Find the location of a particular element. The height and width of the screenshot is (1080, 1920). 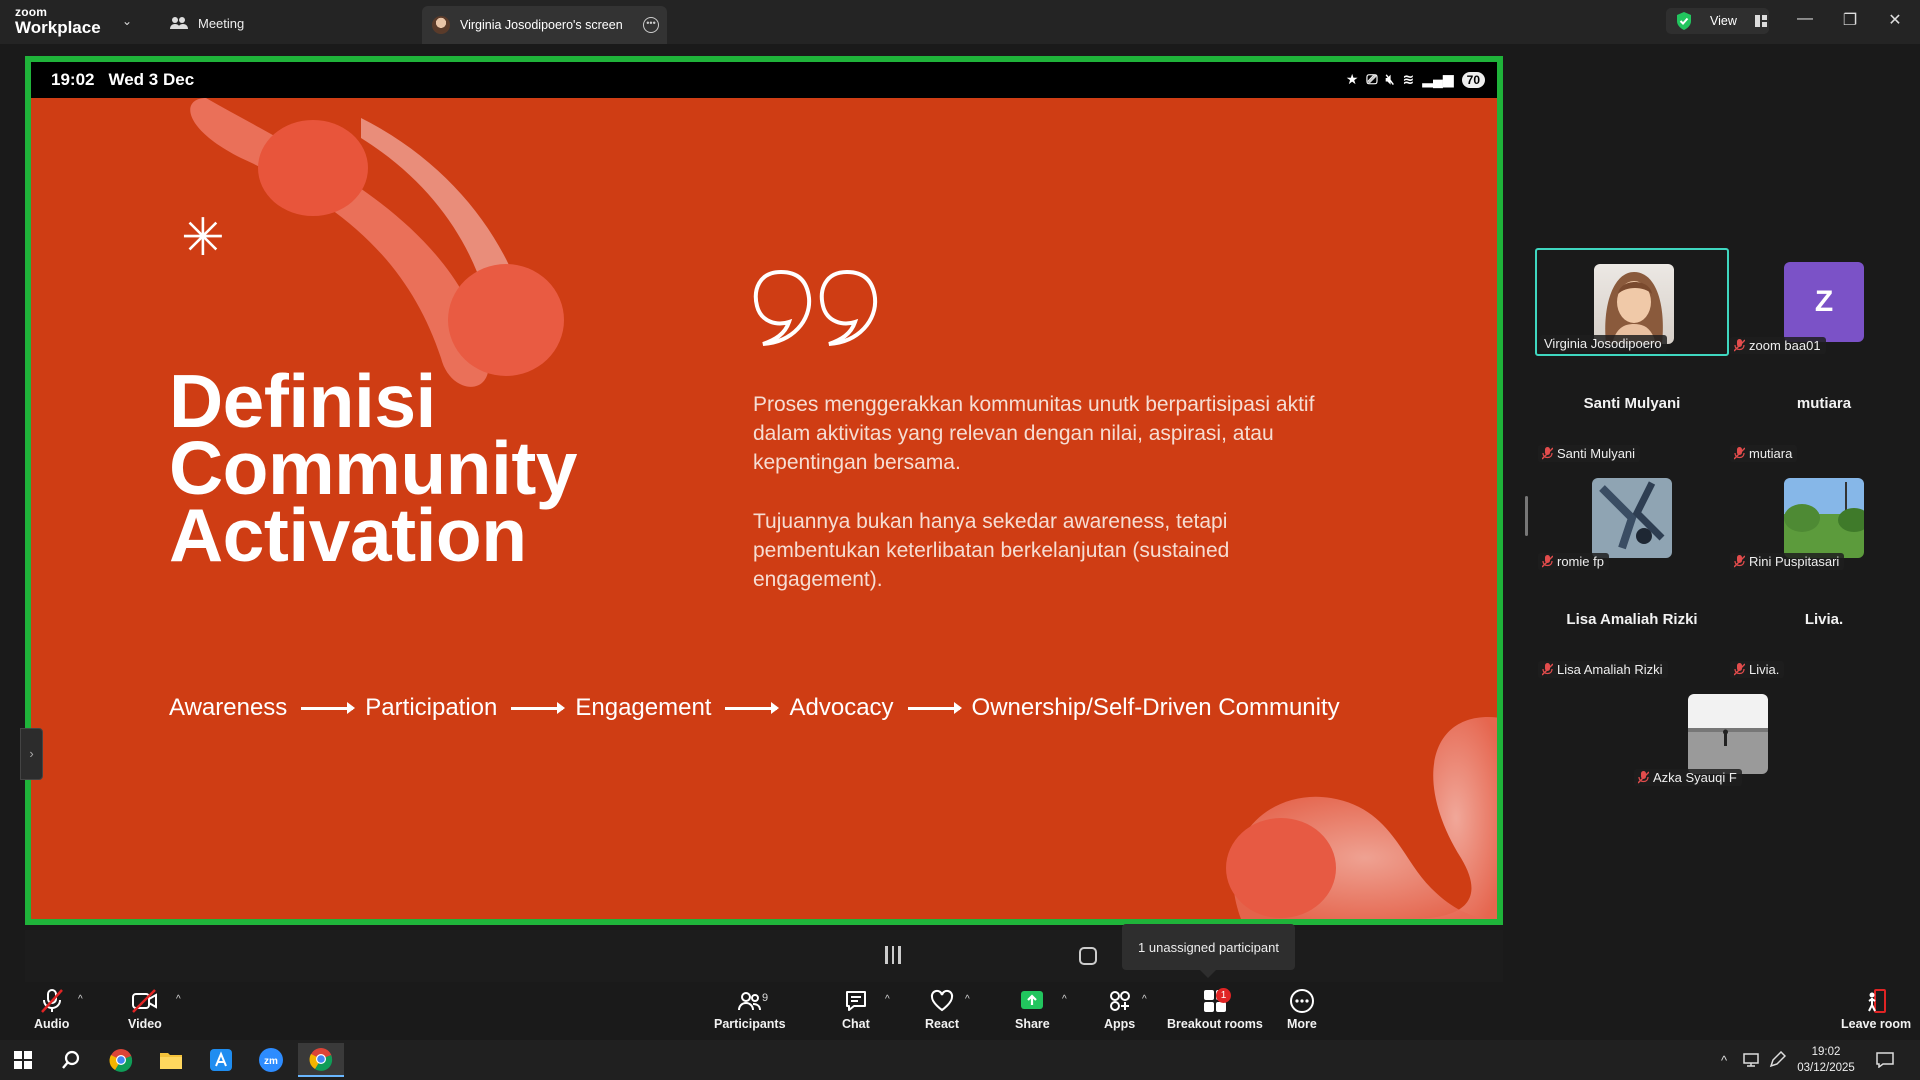

view-button: View is located at coordinates (1717, 21).